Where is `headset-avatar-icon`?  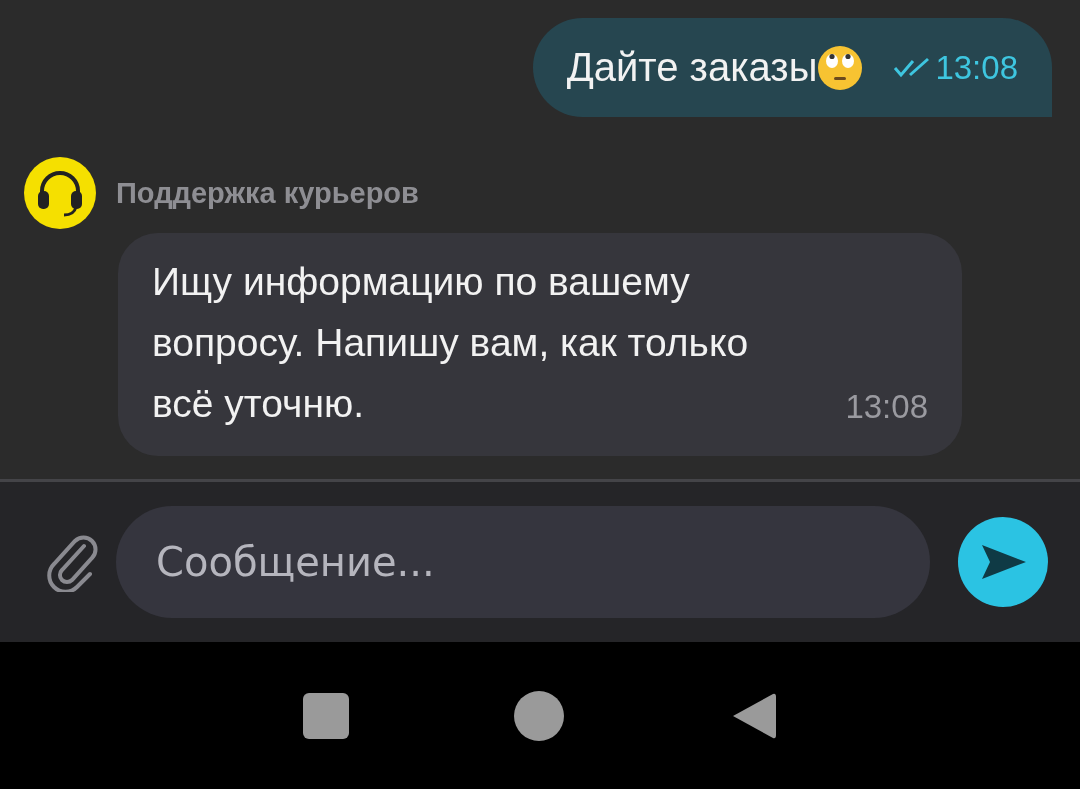
headset-avatar-icon is located at coordinates (60, 193).